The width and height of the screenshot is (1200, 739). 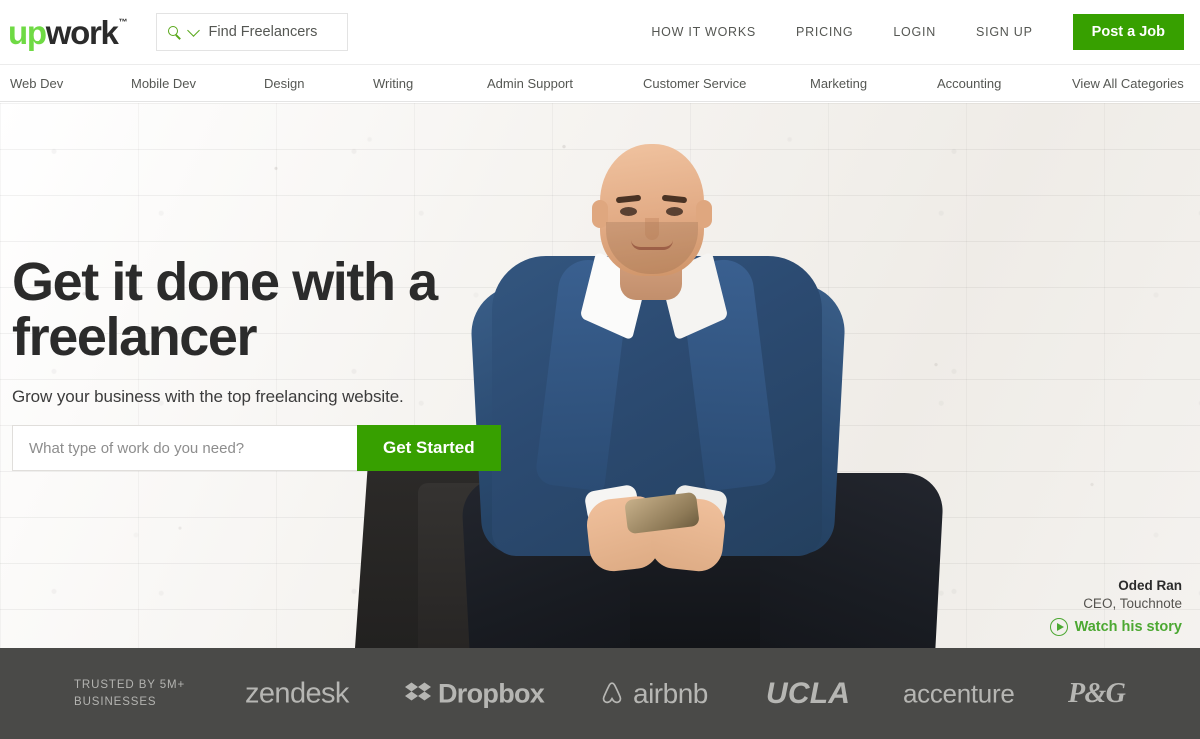 I want to click on brand-logo-ucla: UCLA, so click(x=808, y=694).